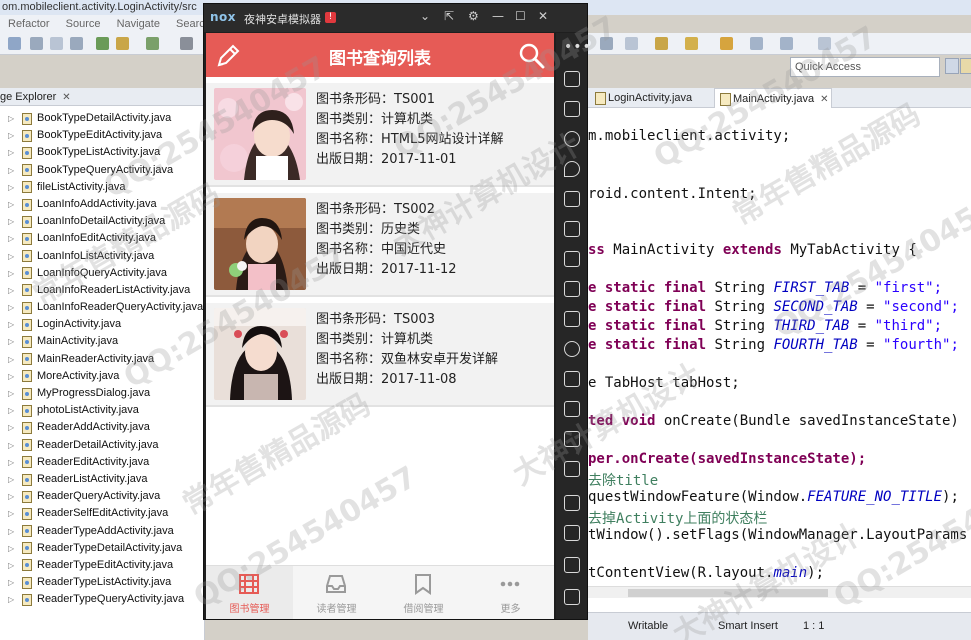  Describe the element at coordinates (965, 66) in the screenshot. I see `java-perspective-icon` at that location.